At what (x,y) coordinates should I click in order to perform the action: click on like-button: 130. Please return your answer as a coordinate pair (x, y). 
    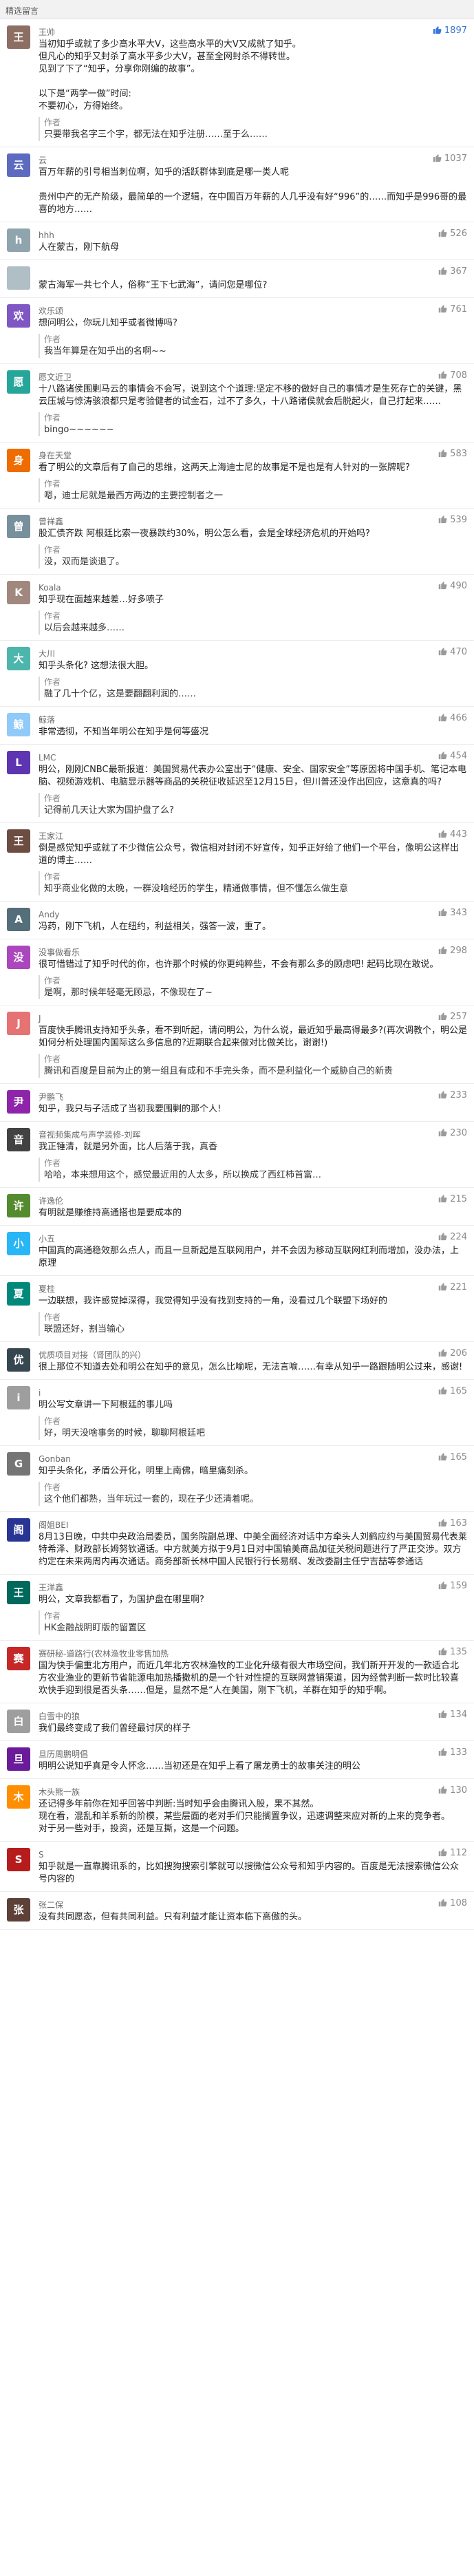
    Looking at the image, I should click on (452, 1790).